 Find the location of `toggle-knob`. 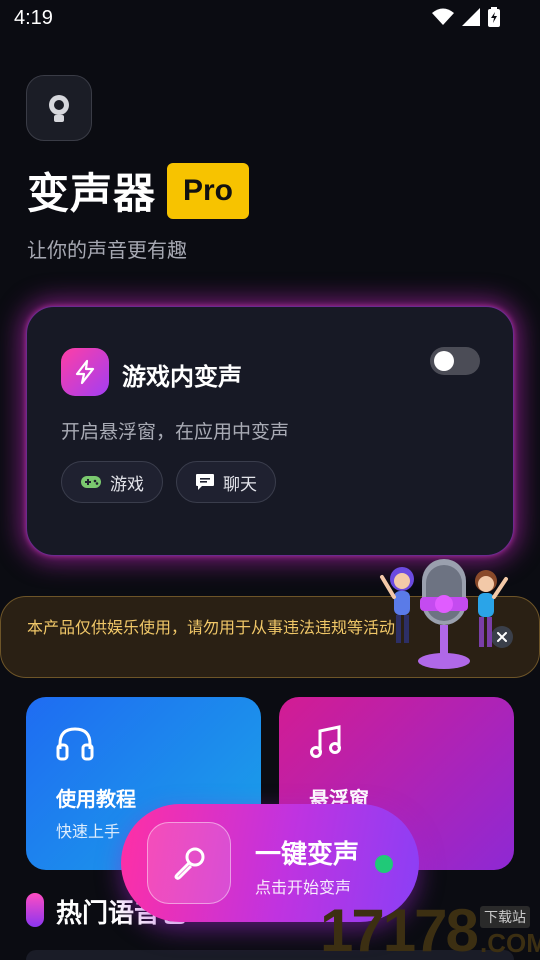

toggle-knob is located at coordinates (444, 361).